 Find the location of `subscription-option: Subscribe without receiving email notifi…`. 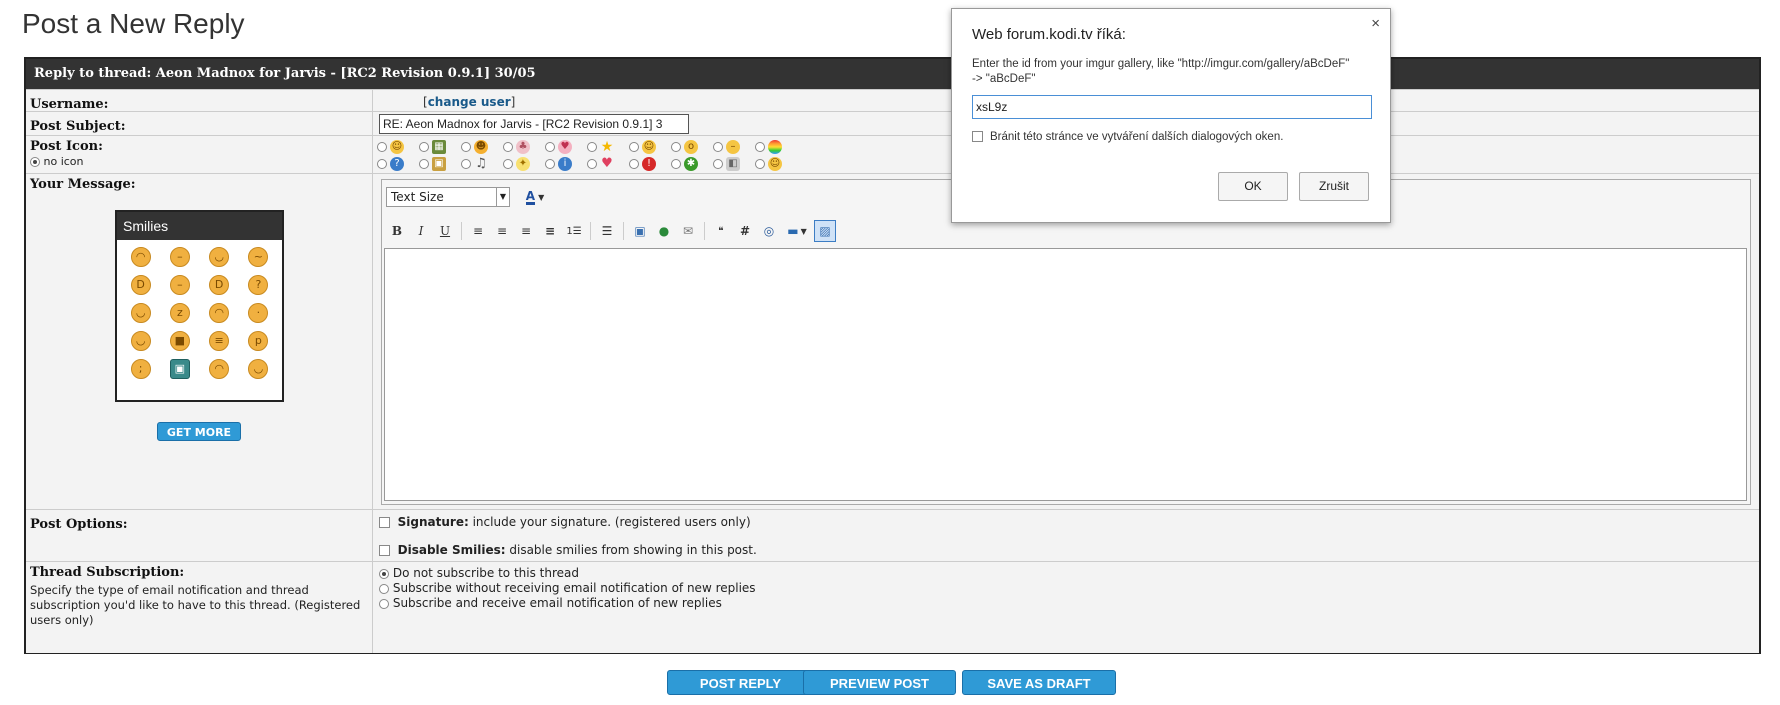

subscription-option: Subscribe without receiving email notifi… is located at coordinates (567, 588).